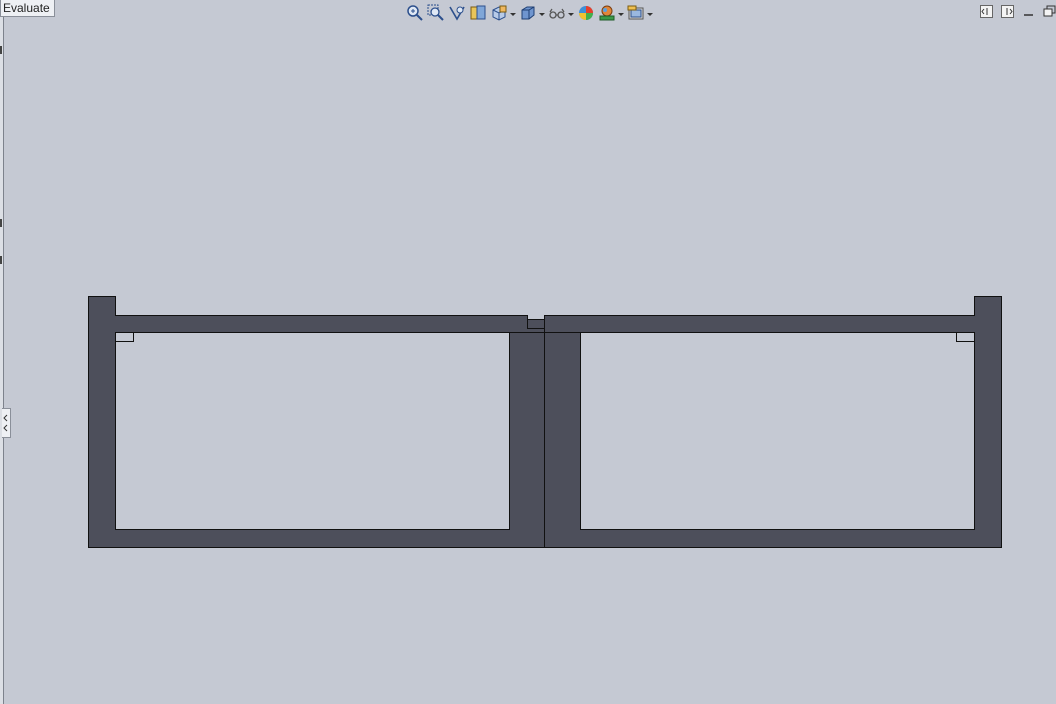  I want to click on right-lip, so click(965, 337).